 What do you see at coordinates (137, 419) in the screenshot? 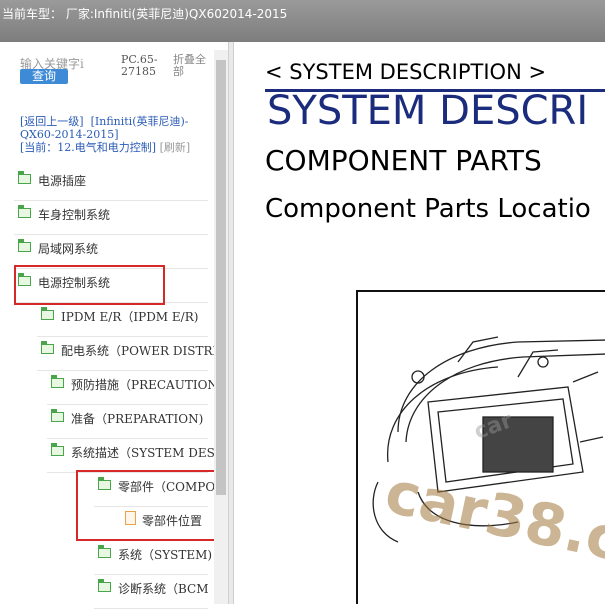
I see `tree-item-label: 准备（PREPARATION)` at bounding box center [137, 419].